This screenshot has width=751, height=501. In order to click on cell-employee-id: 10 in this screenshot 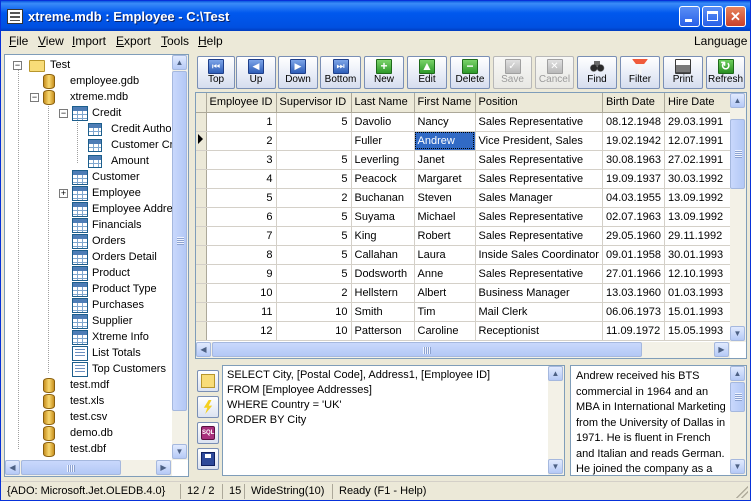, I will do `click(241, 293)`.